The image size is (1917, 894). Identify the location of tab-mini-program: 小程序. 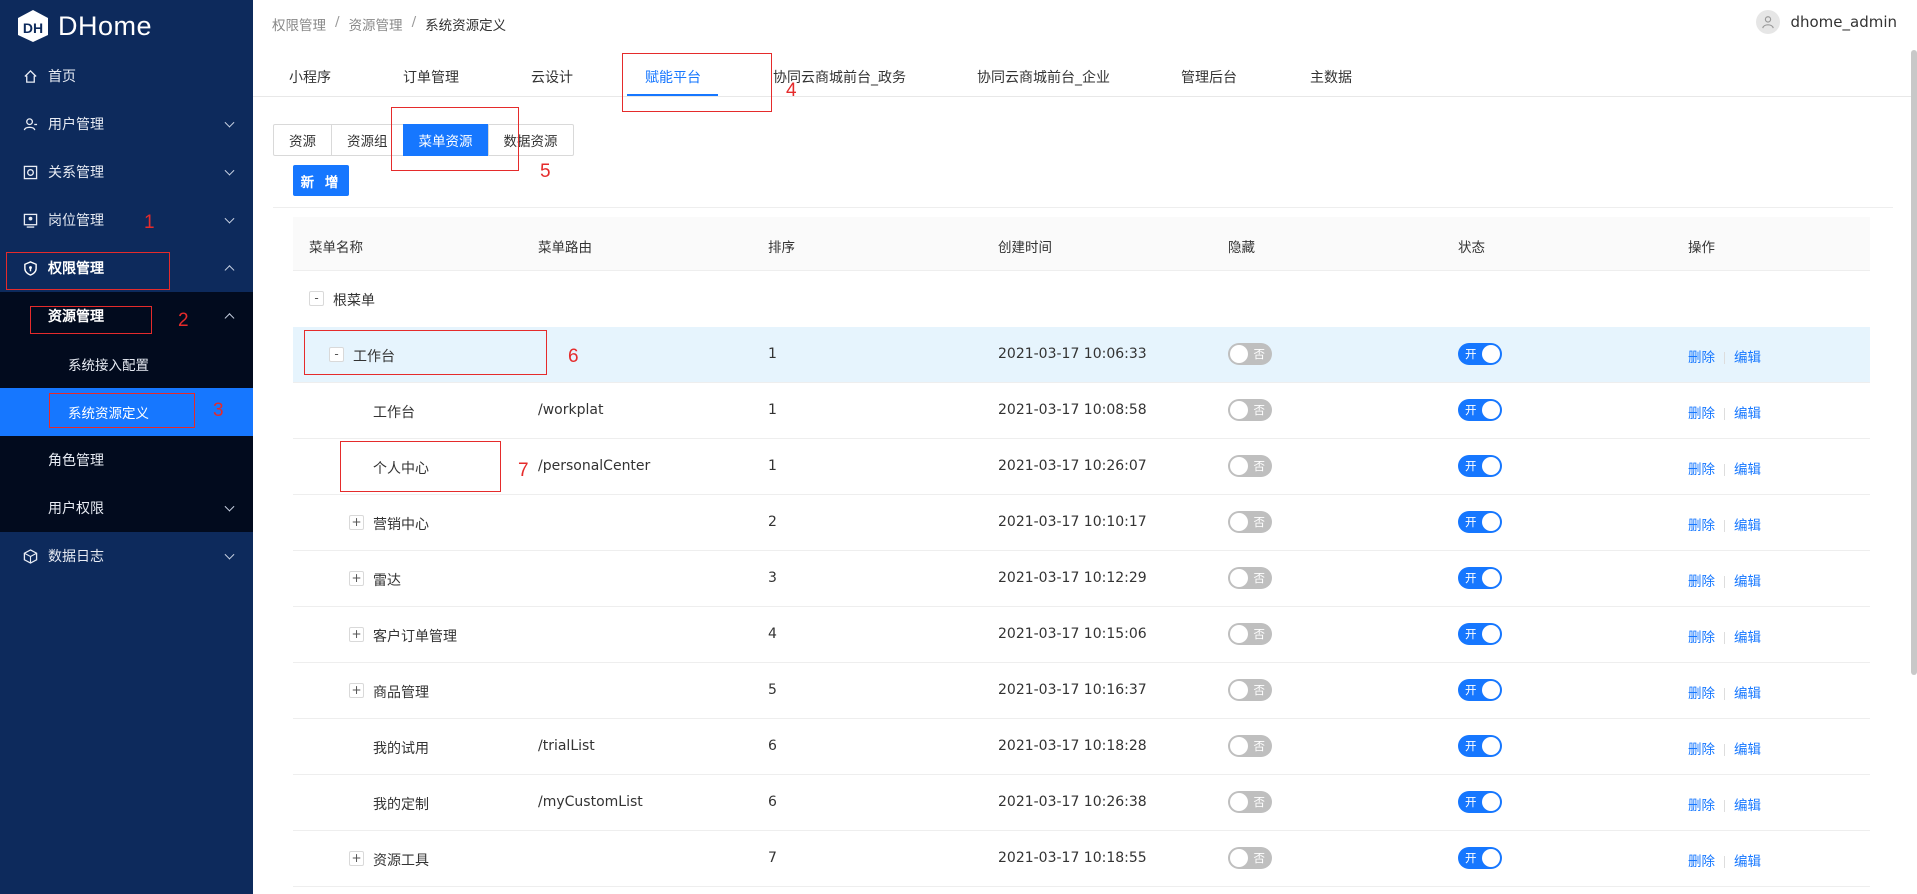
(310, 77).